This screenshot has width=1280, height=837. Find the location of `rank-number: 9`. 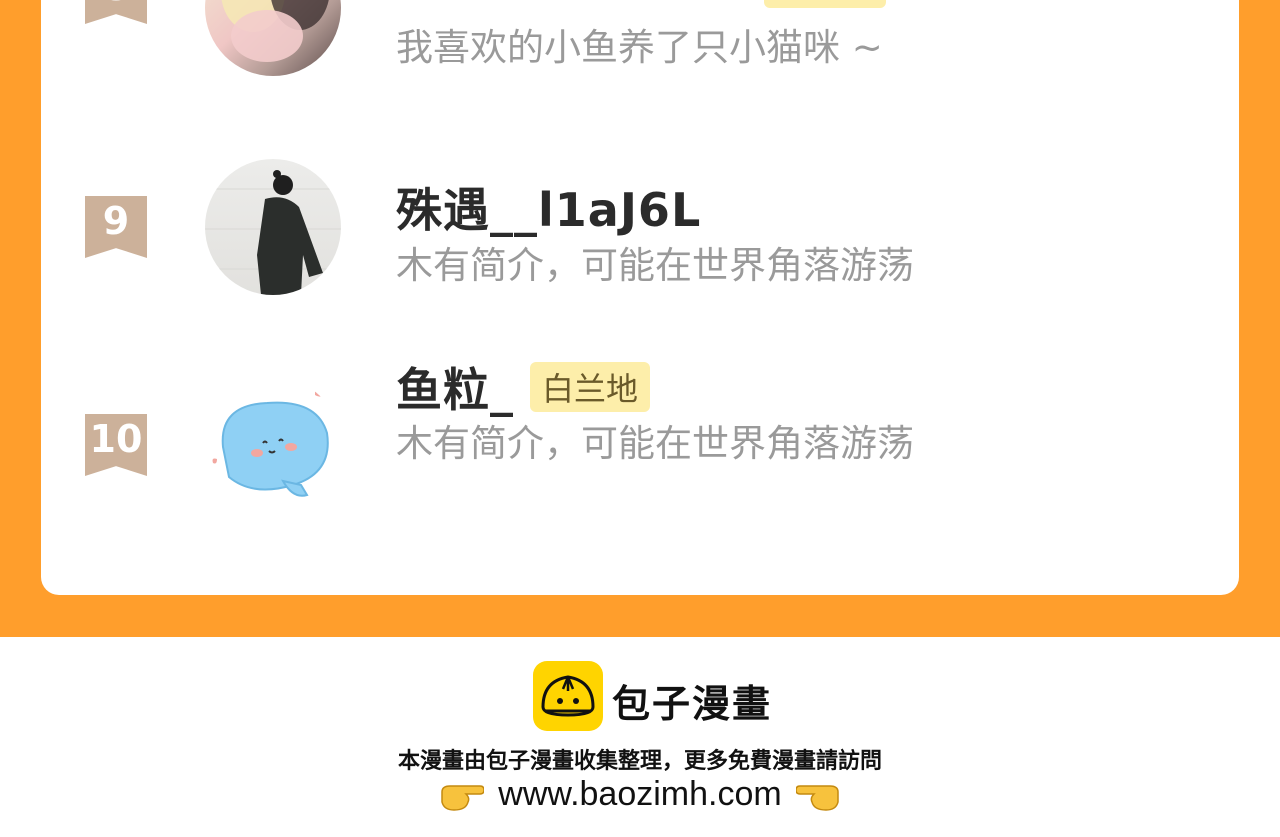

rank-number: 9 is located at coordinates (116, 221).